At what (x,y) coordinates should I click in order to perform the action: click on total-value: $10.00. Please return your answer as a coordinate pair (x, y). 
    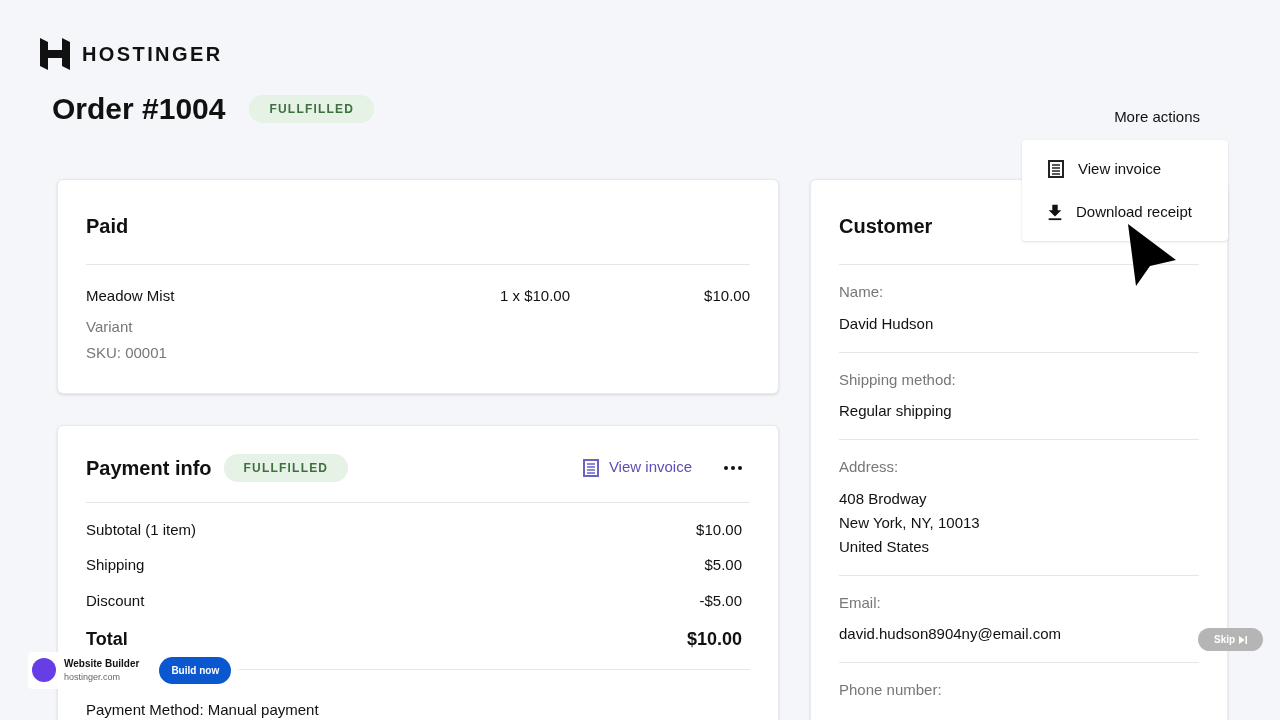
    Looking at the image, I should click on (714, 639).